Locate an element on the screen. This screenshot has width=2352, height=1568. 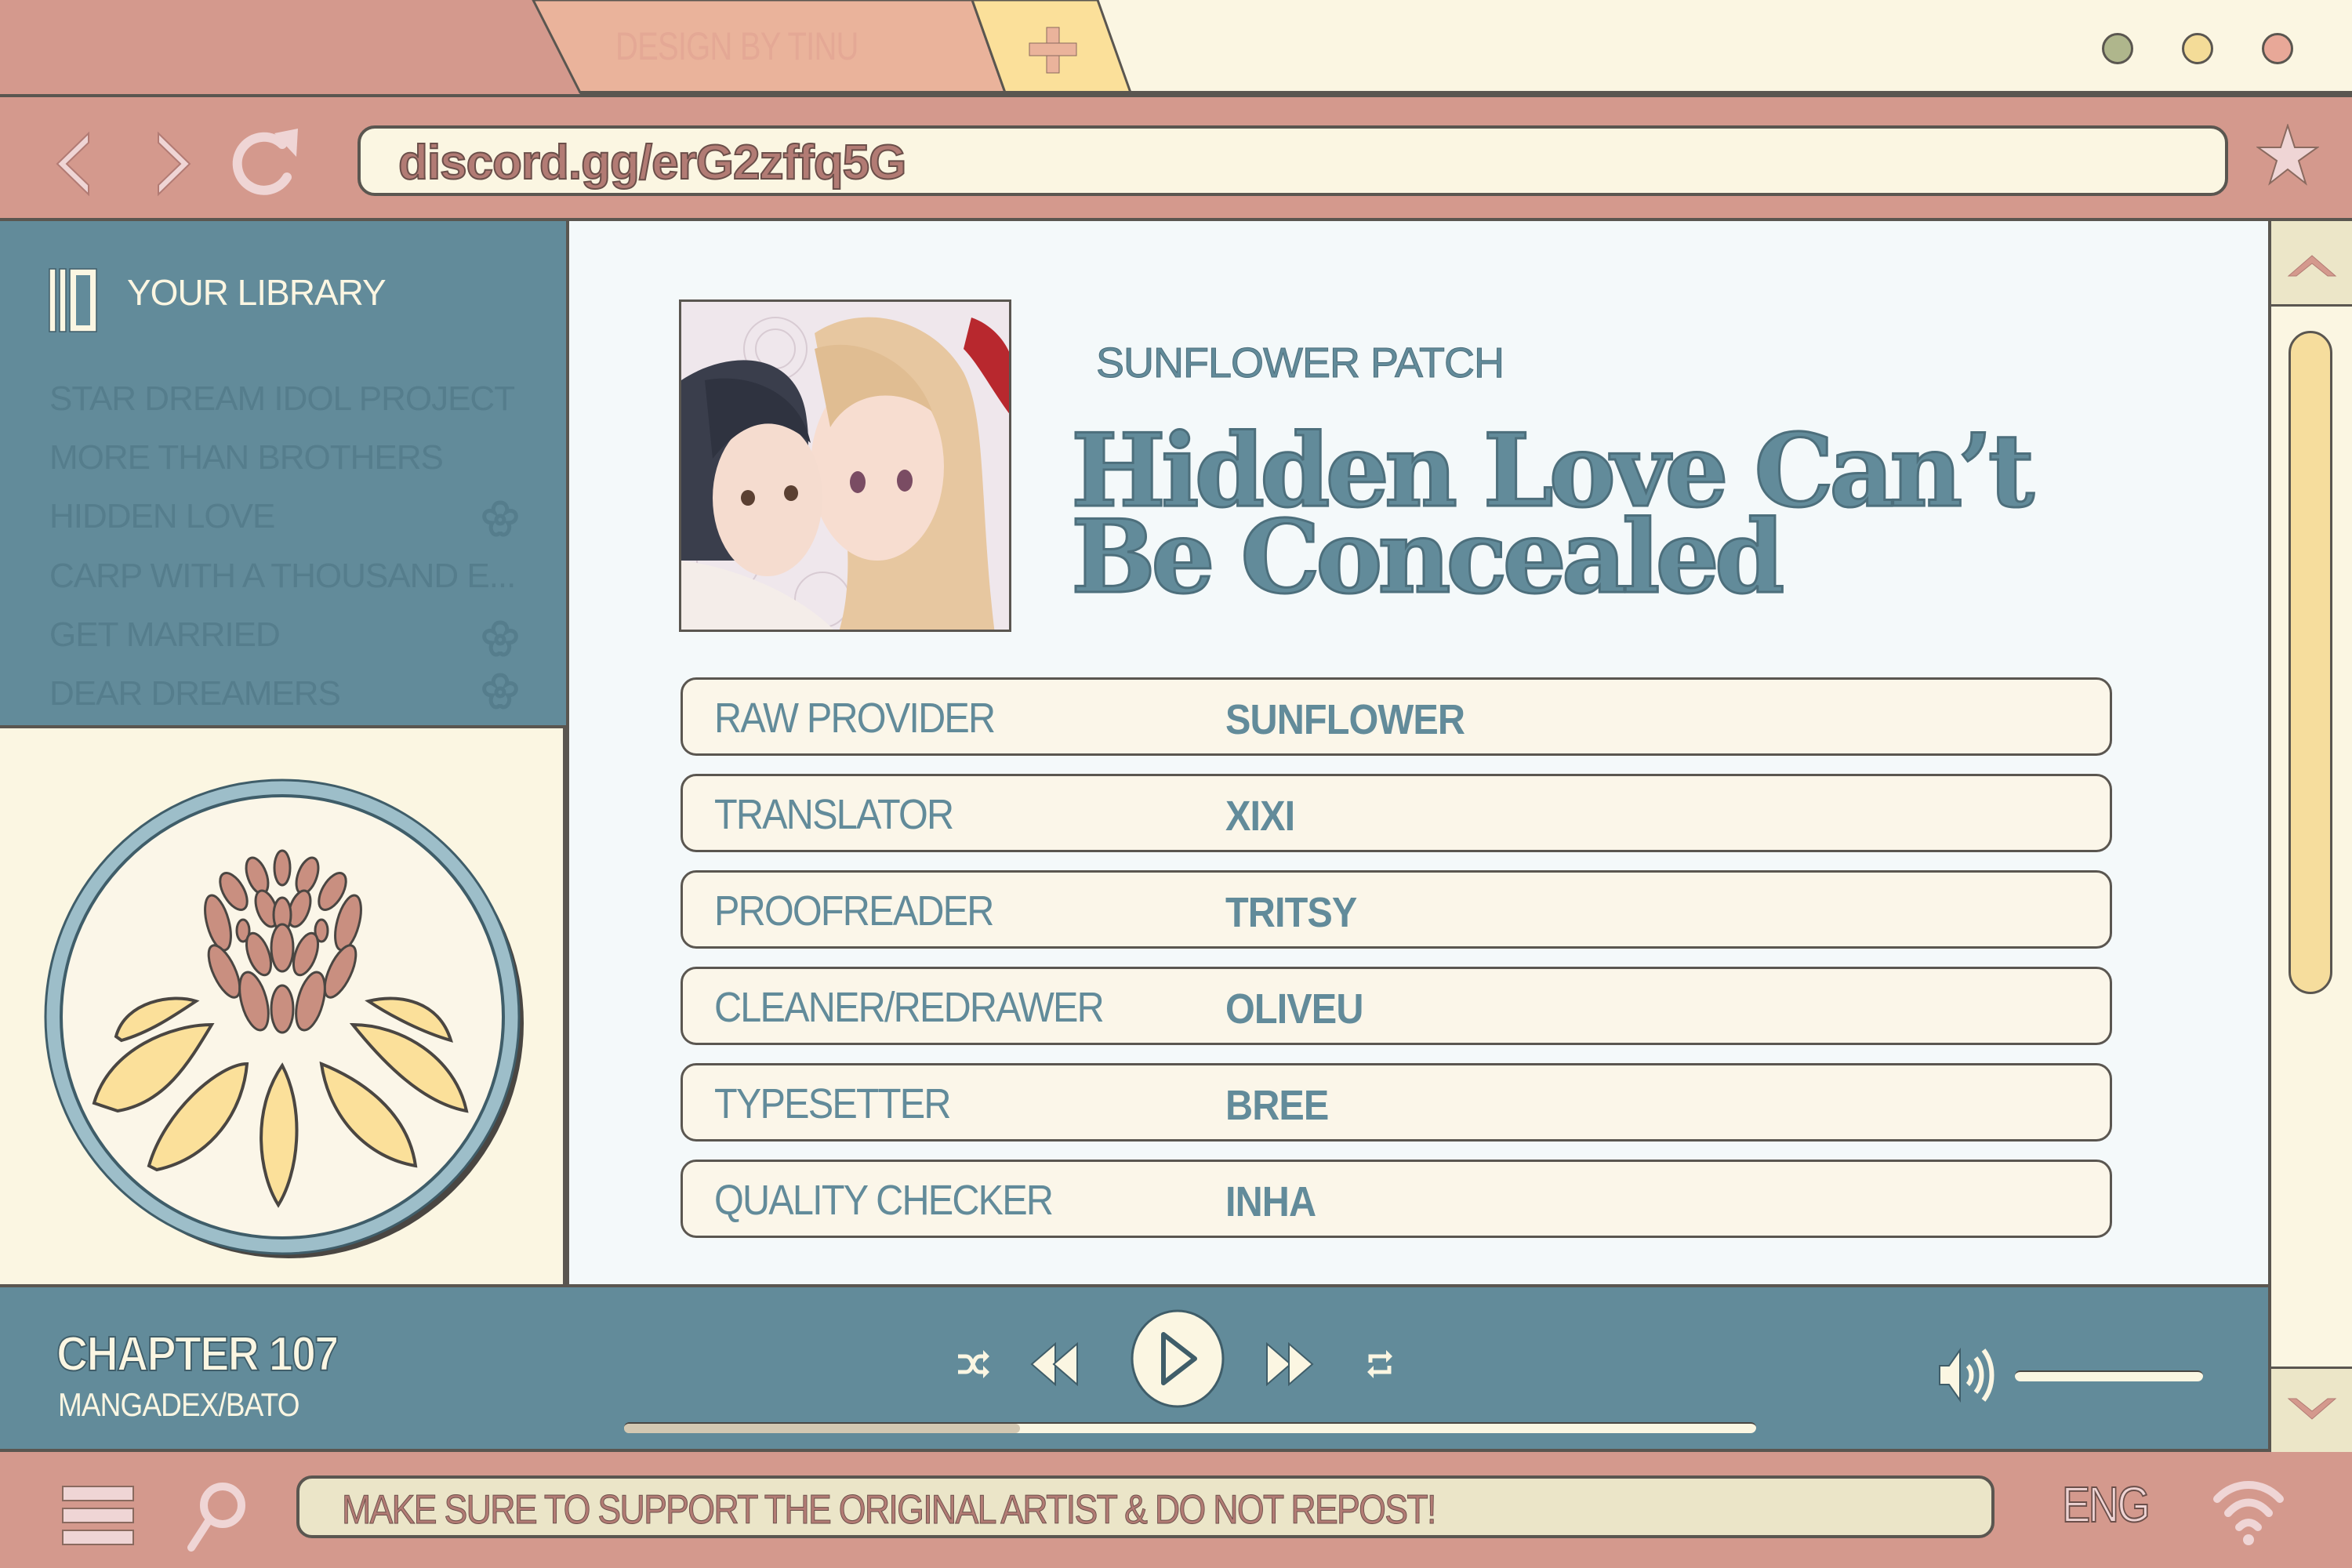
address-row: discord.gg/erG2zffq5G is located at coordinates (1176, 156).